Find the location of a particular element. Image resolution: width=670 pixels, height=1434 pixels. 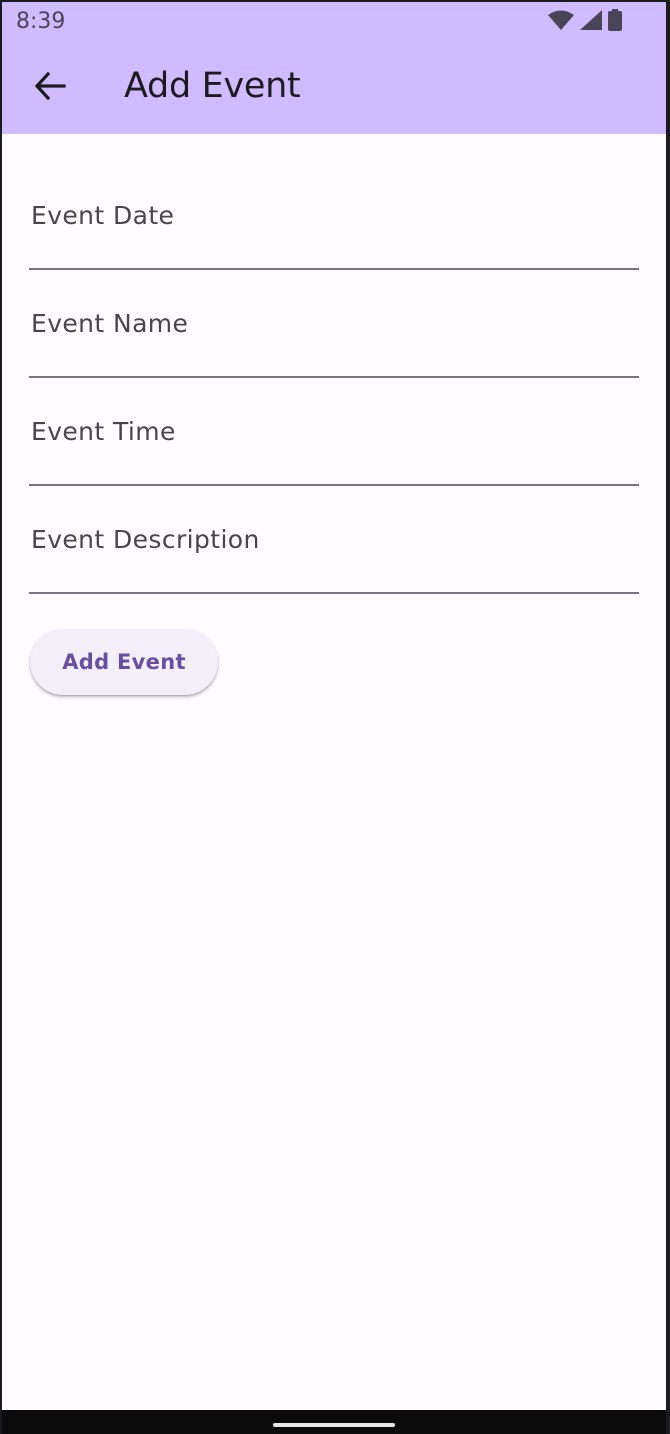

wifi-icon is located at coordinates (561, 22).